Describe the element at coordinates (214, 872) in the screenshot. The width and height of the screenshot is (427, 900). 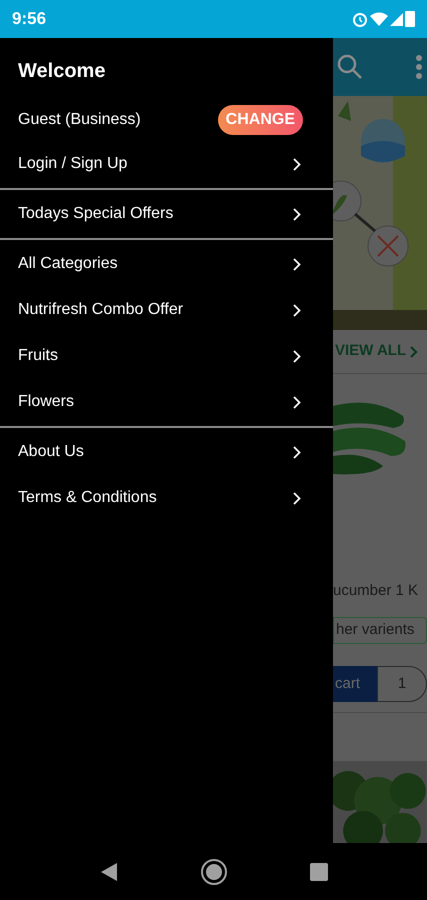
I see `home-icon` at that location.